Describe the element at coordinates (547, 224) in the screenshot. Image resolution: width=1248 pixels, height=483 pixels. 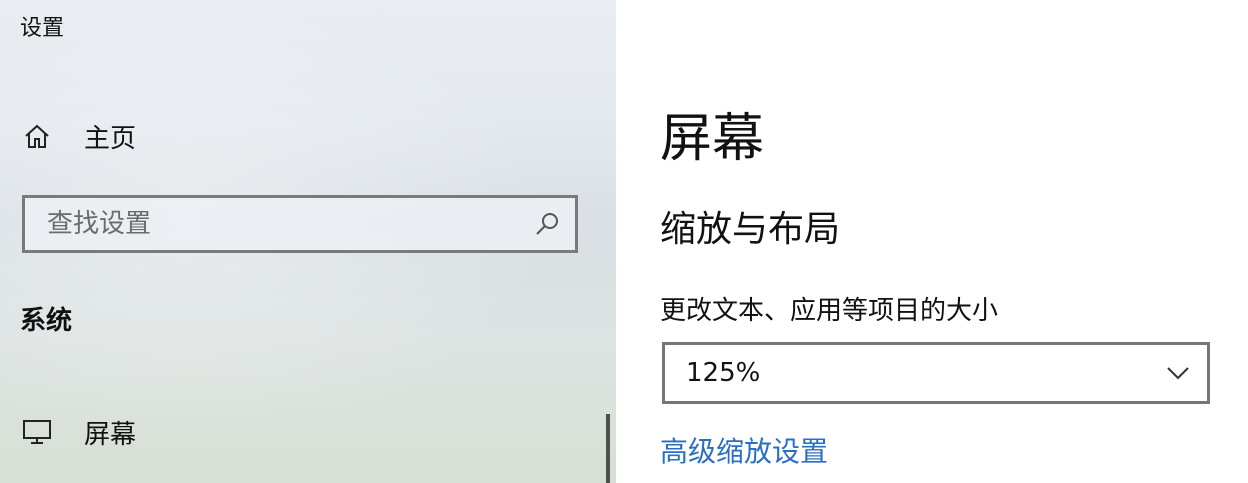
I see `search-icon` at that location.